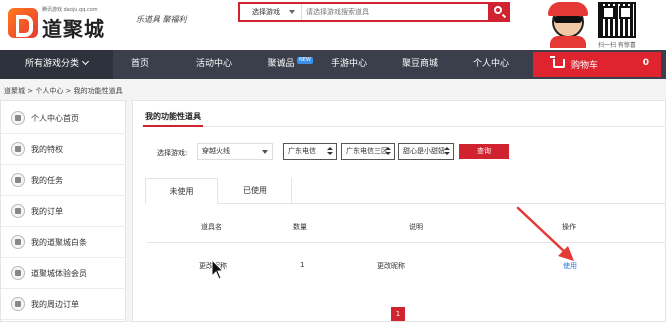 The image size is (666, 322). What do you see at coordinates (216, 151) in the screenshot?
I see `game-select-value: 穿越火线` at bounding box center [216, 151].